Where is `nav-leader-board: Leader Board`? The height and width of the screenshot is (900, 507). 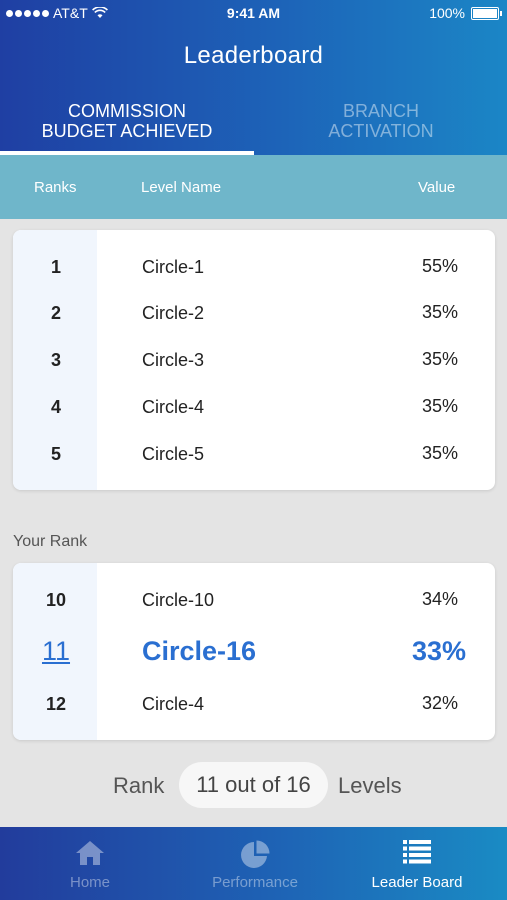
nav-leader-board: Leader Board is located at coordinates (417, 863).